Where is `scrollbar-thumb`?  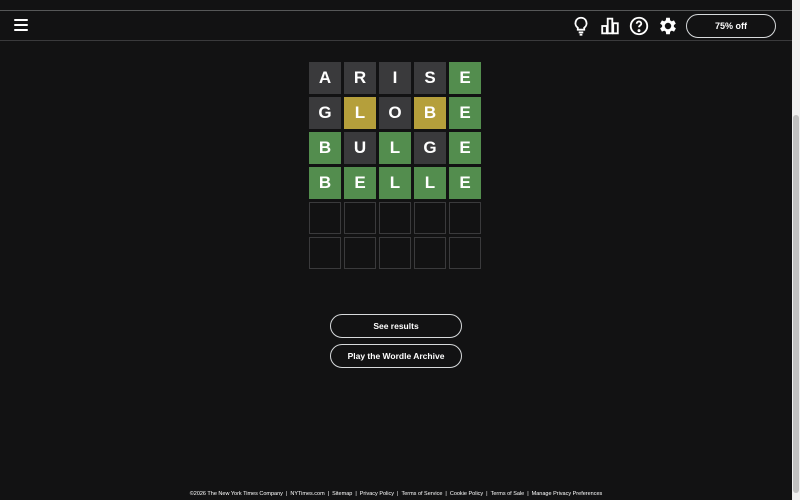 scrollbar-thumb is located at coordinates (796, 304).